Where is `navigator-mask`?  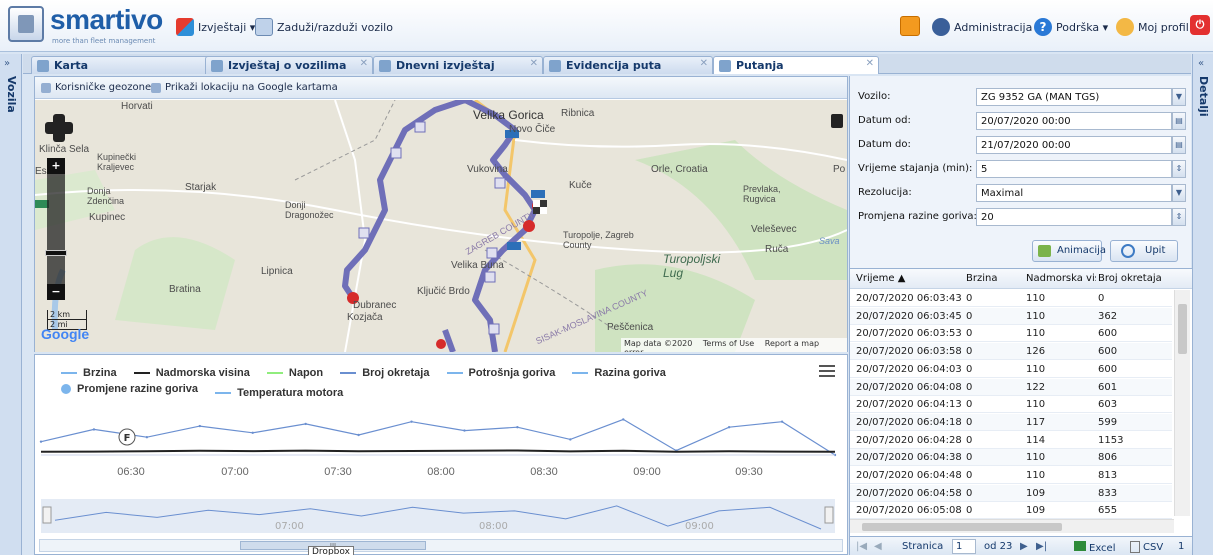
navigator-mask is located at coordinates (438, 516).